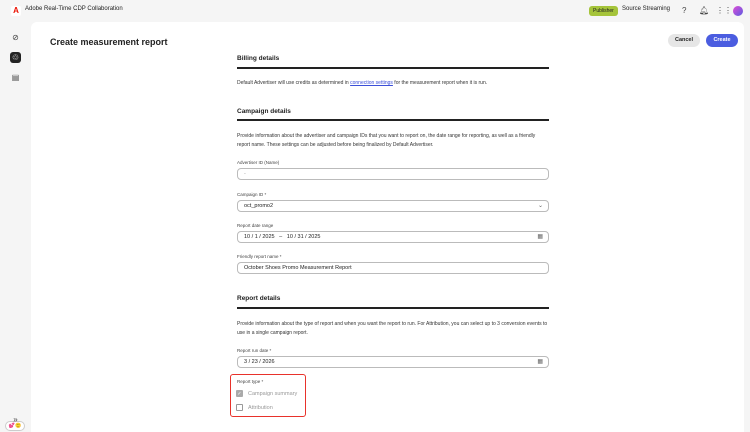 Image resolution: width=750 pixels, height=432 pixels. I want to click on connection-settings-link: connection settings, so click(371, 83).